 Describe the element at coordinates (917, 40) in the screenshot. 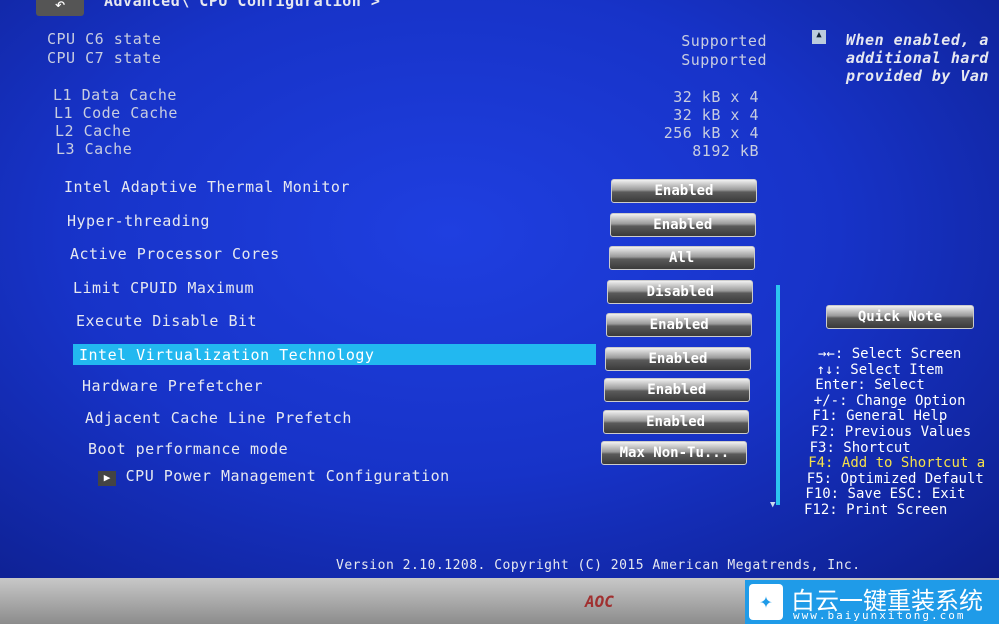

I see `help-description-line: When enabled, a` at that location.